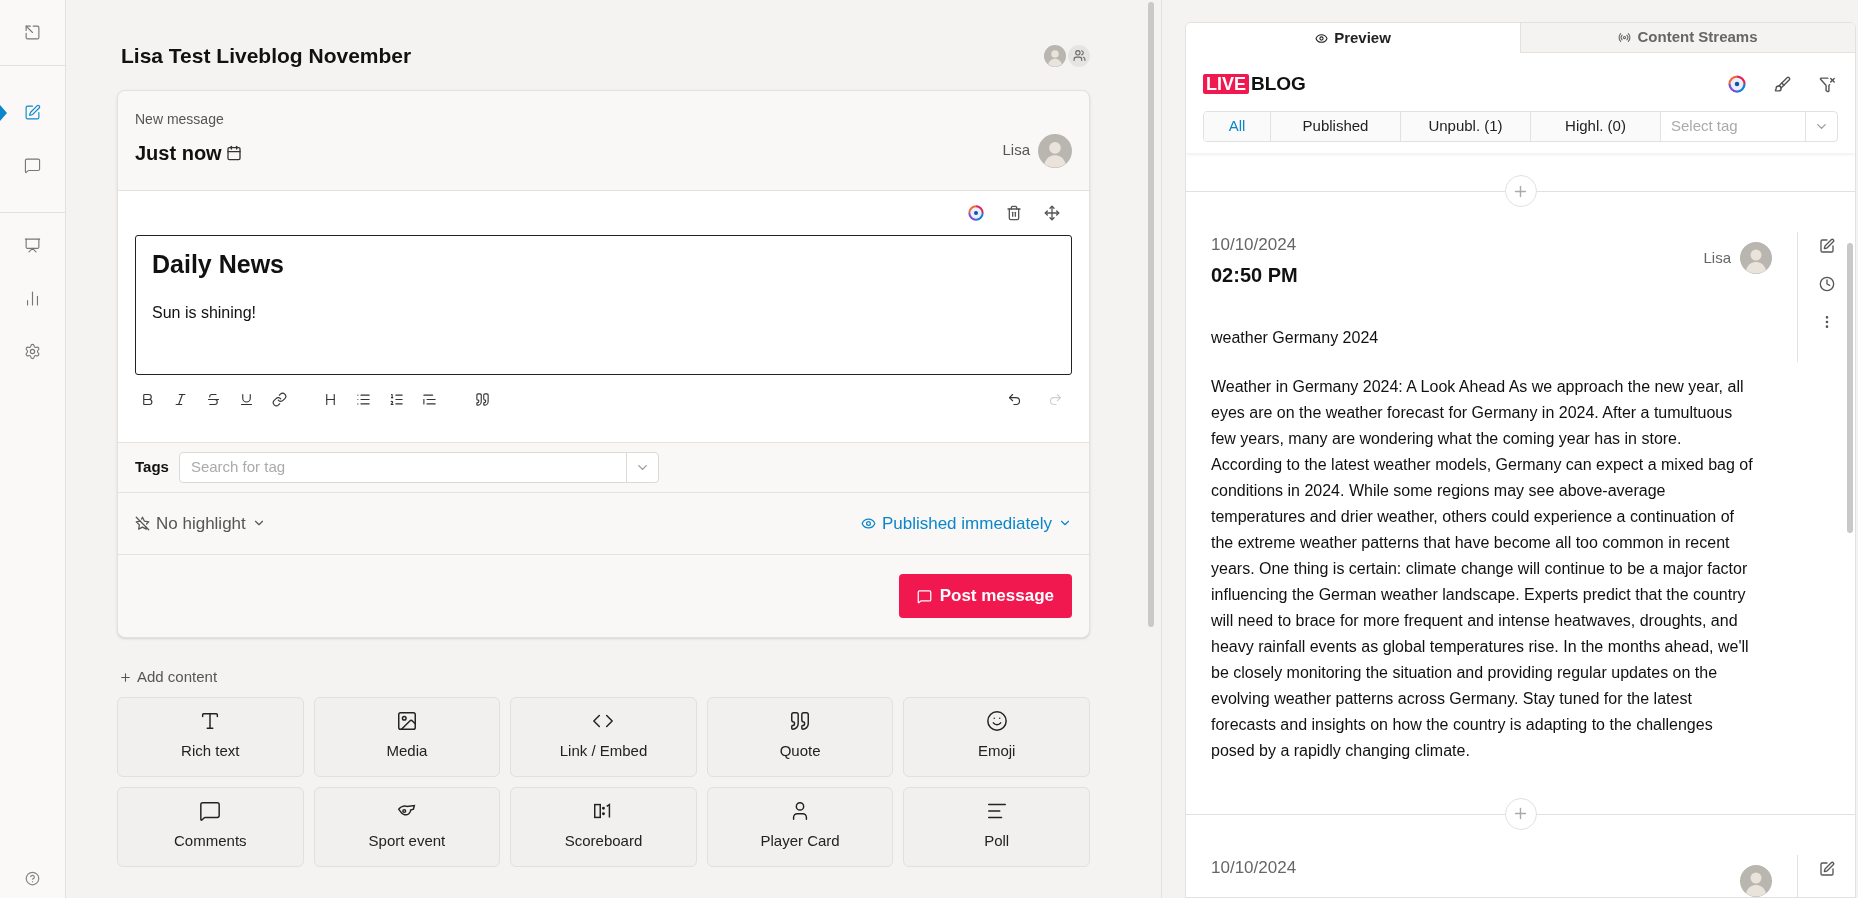 This screenshot has height=898, width=1858. What do you see at coordinates (800, 826) in the screenshot?
I see `content-type-button: Player Card` at bounding box center [800, 826].